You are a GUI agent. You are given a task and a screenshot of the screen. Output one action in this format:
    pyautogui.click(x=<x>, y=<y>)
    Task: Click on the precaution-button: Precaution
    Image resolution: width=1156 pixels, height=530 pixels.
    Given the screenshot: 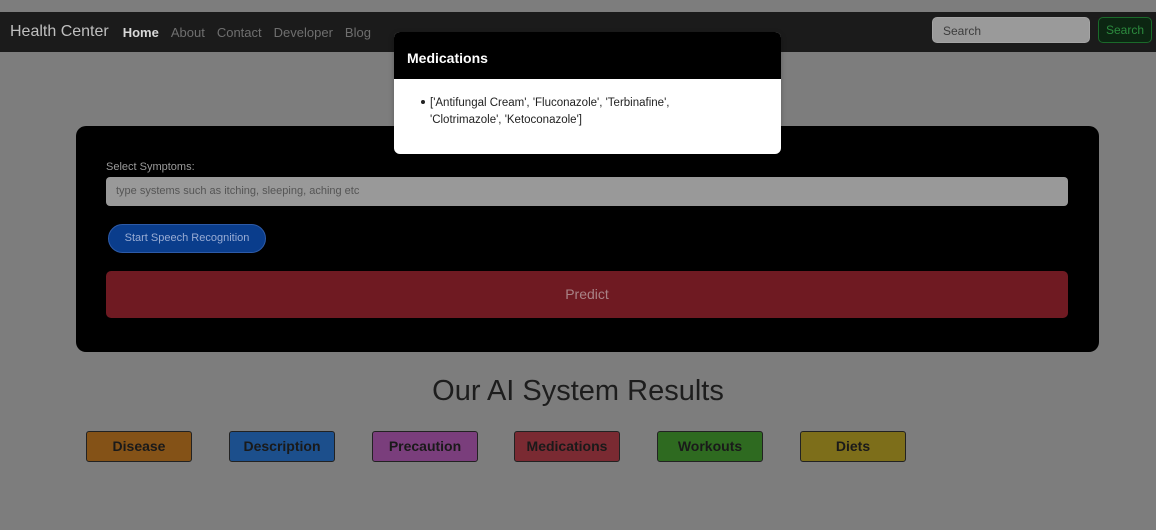 What is the action you would take?
    pyautogui.click(x=425, y=446)
    